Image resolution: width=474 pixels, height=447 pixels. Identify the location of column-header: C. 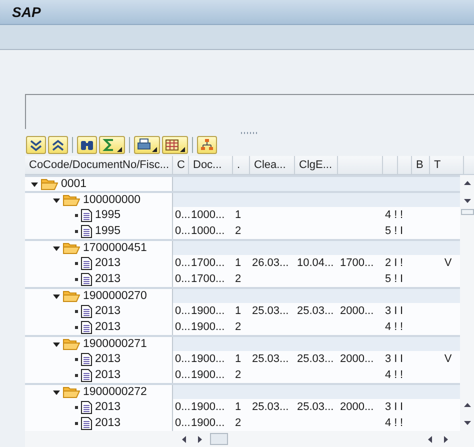
(181, 165).